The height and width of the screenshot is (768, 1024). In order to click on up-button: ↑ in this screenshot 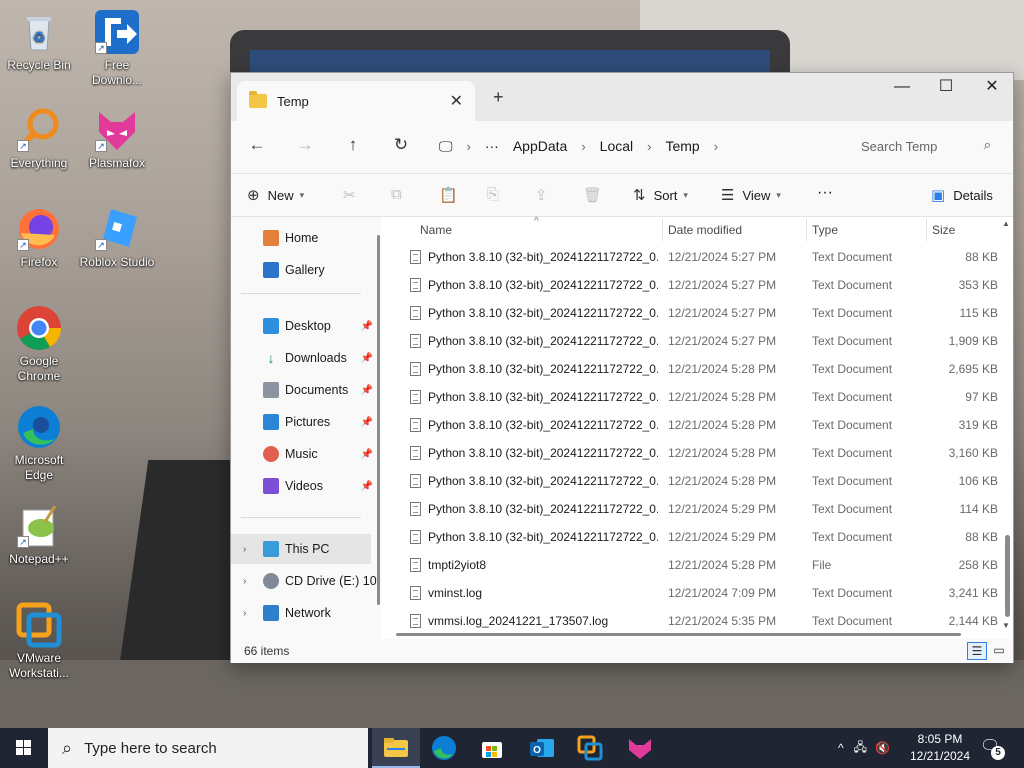, I will do `click(353, 145)`.